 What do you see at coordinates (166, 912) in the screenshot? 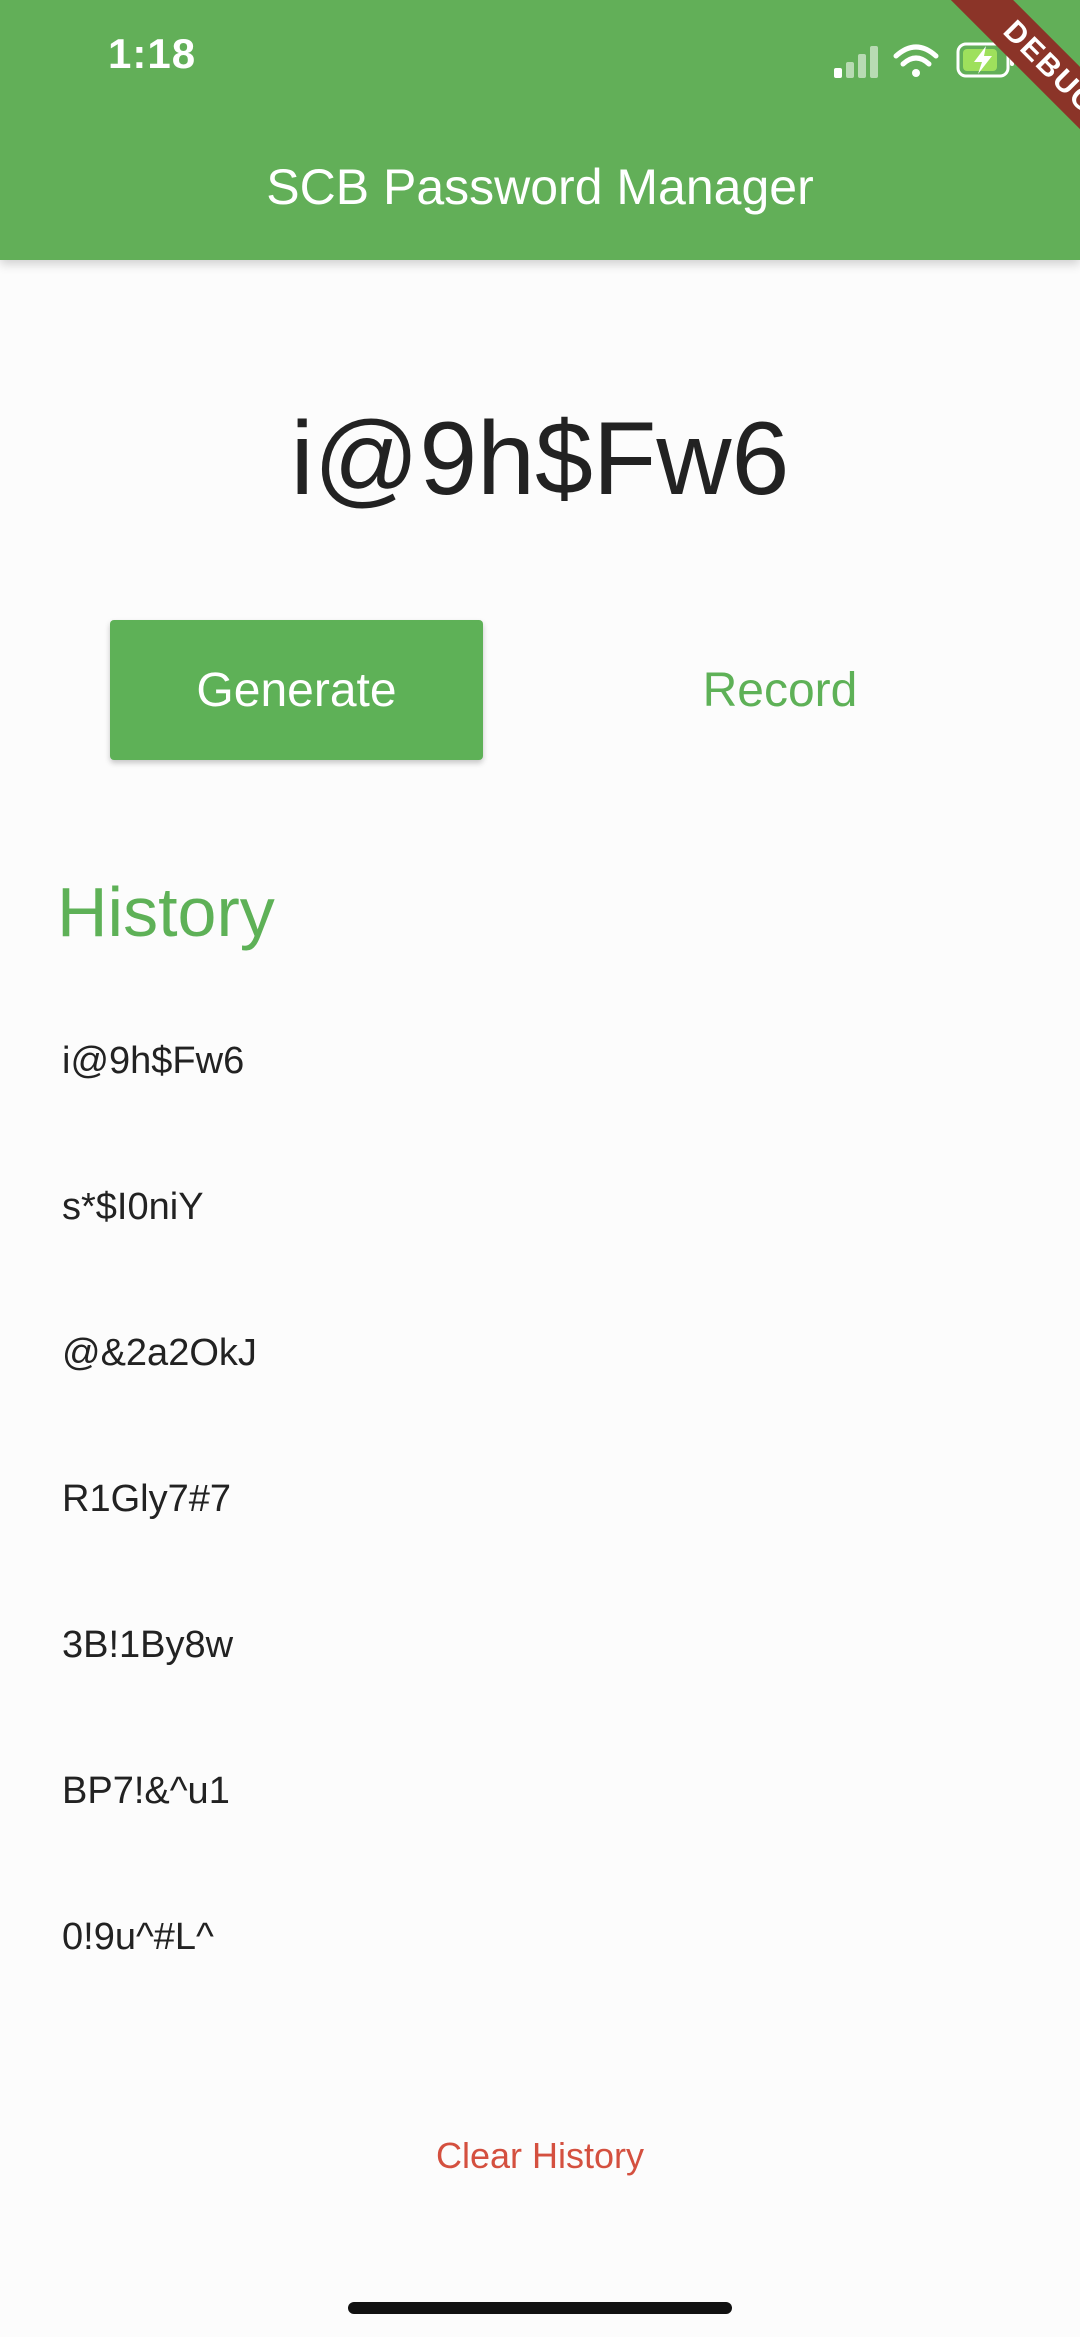
I see `history-heading: History` at bounding box center [166, 912].